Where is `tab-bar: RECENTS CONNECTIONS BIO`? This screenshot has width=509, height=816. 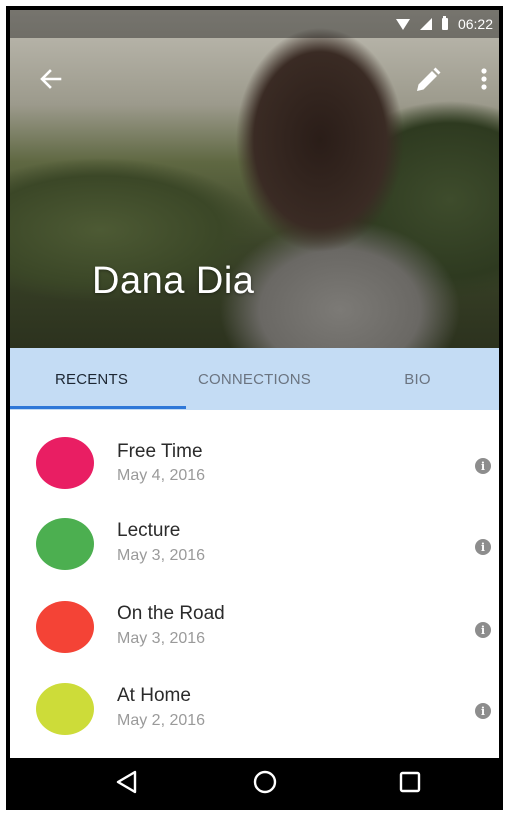
tab-bar: RECENTS CONNECTIONS BIO is located at coordinates (254, 379).